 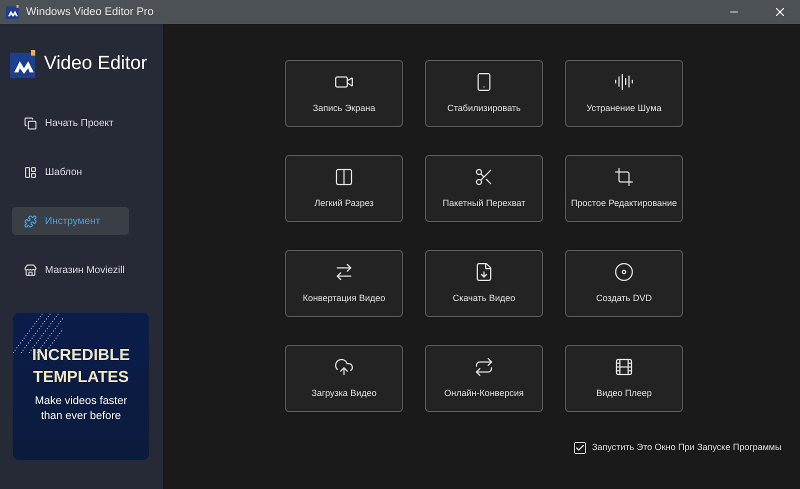 What do you see at coordinates (624, 82) in the screenshot?
I see `sound-wave-icon` at bounding box center [624, 82].